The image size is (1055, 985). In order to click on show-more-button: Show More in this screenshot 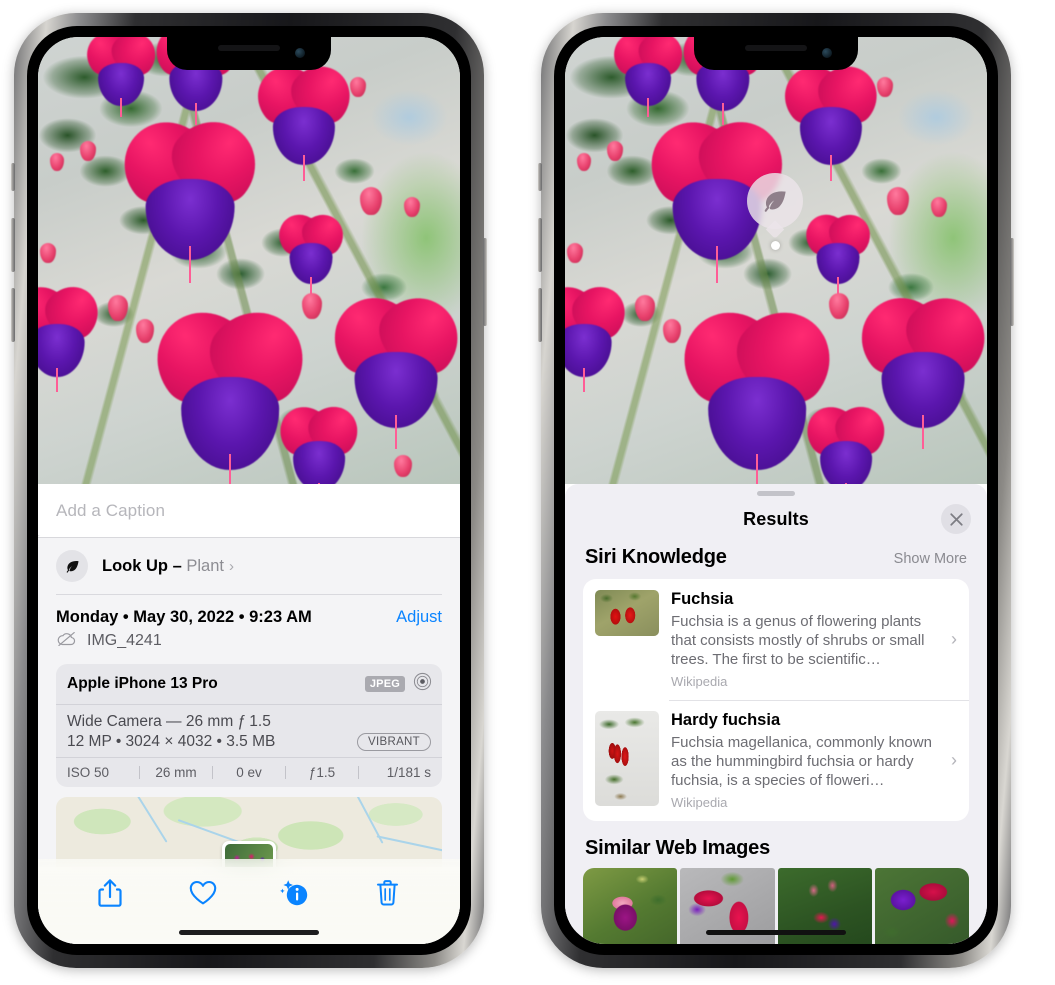, I will do `click(930, 559)`.